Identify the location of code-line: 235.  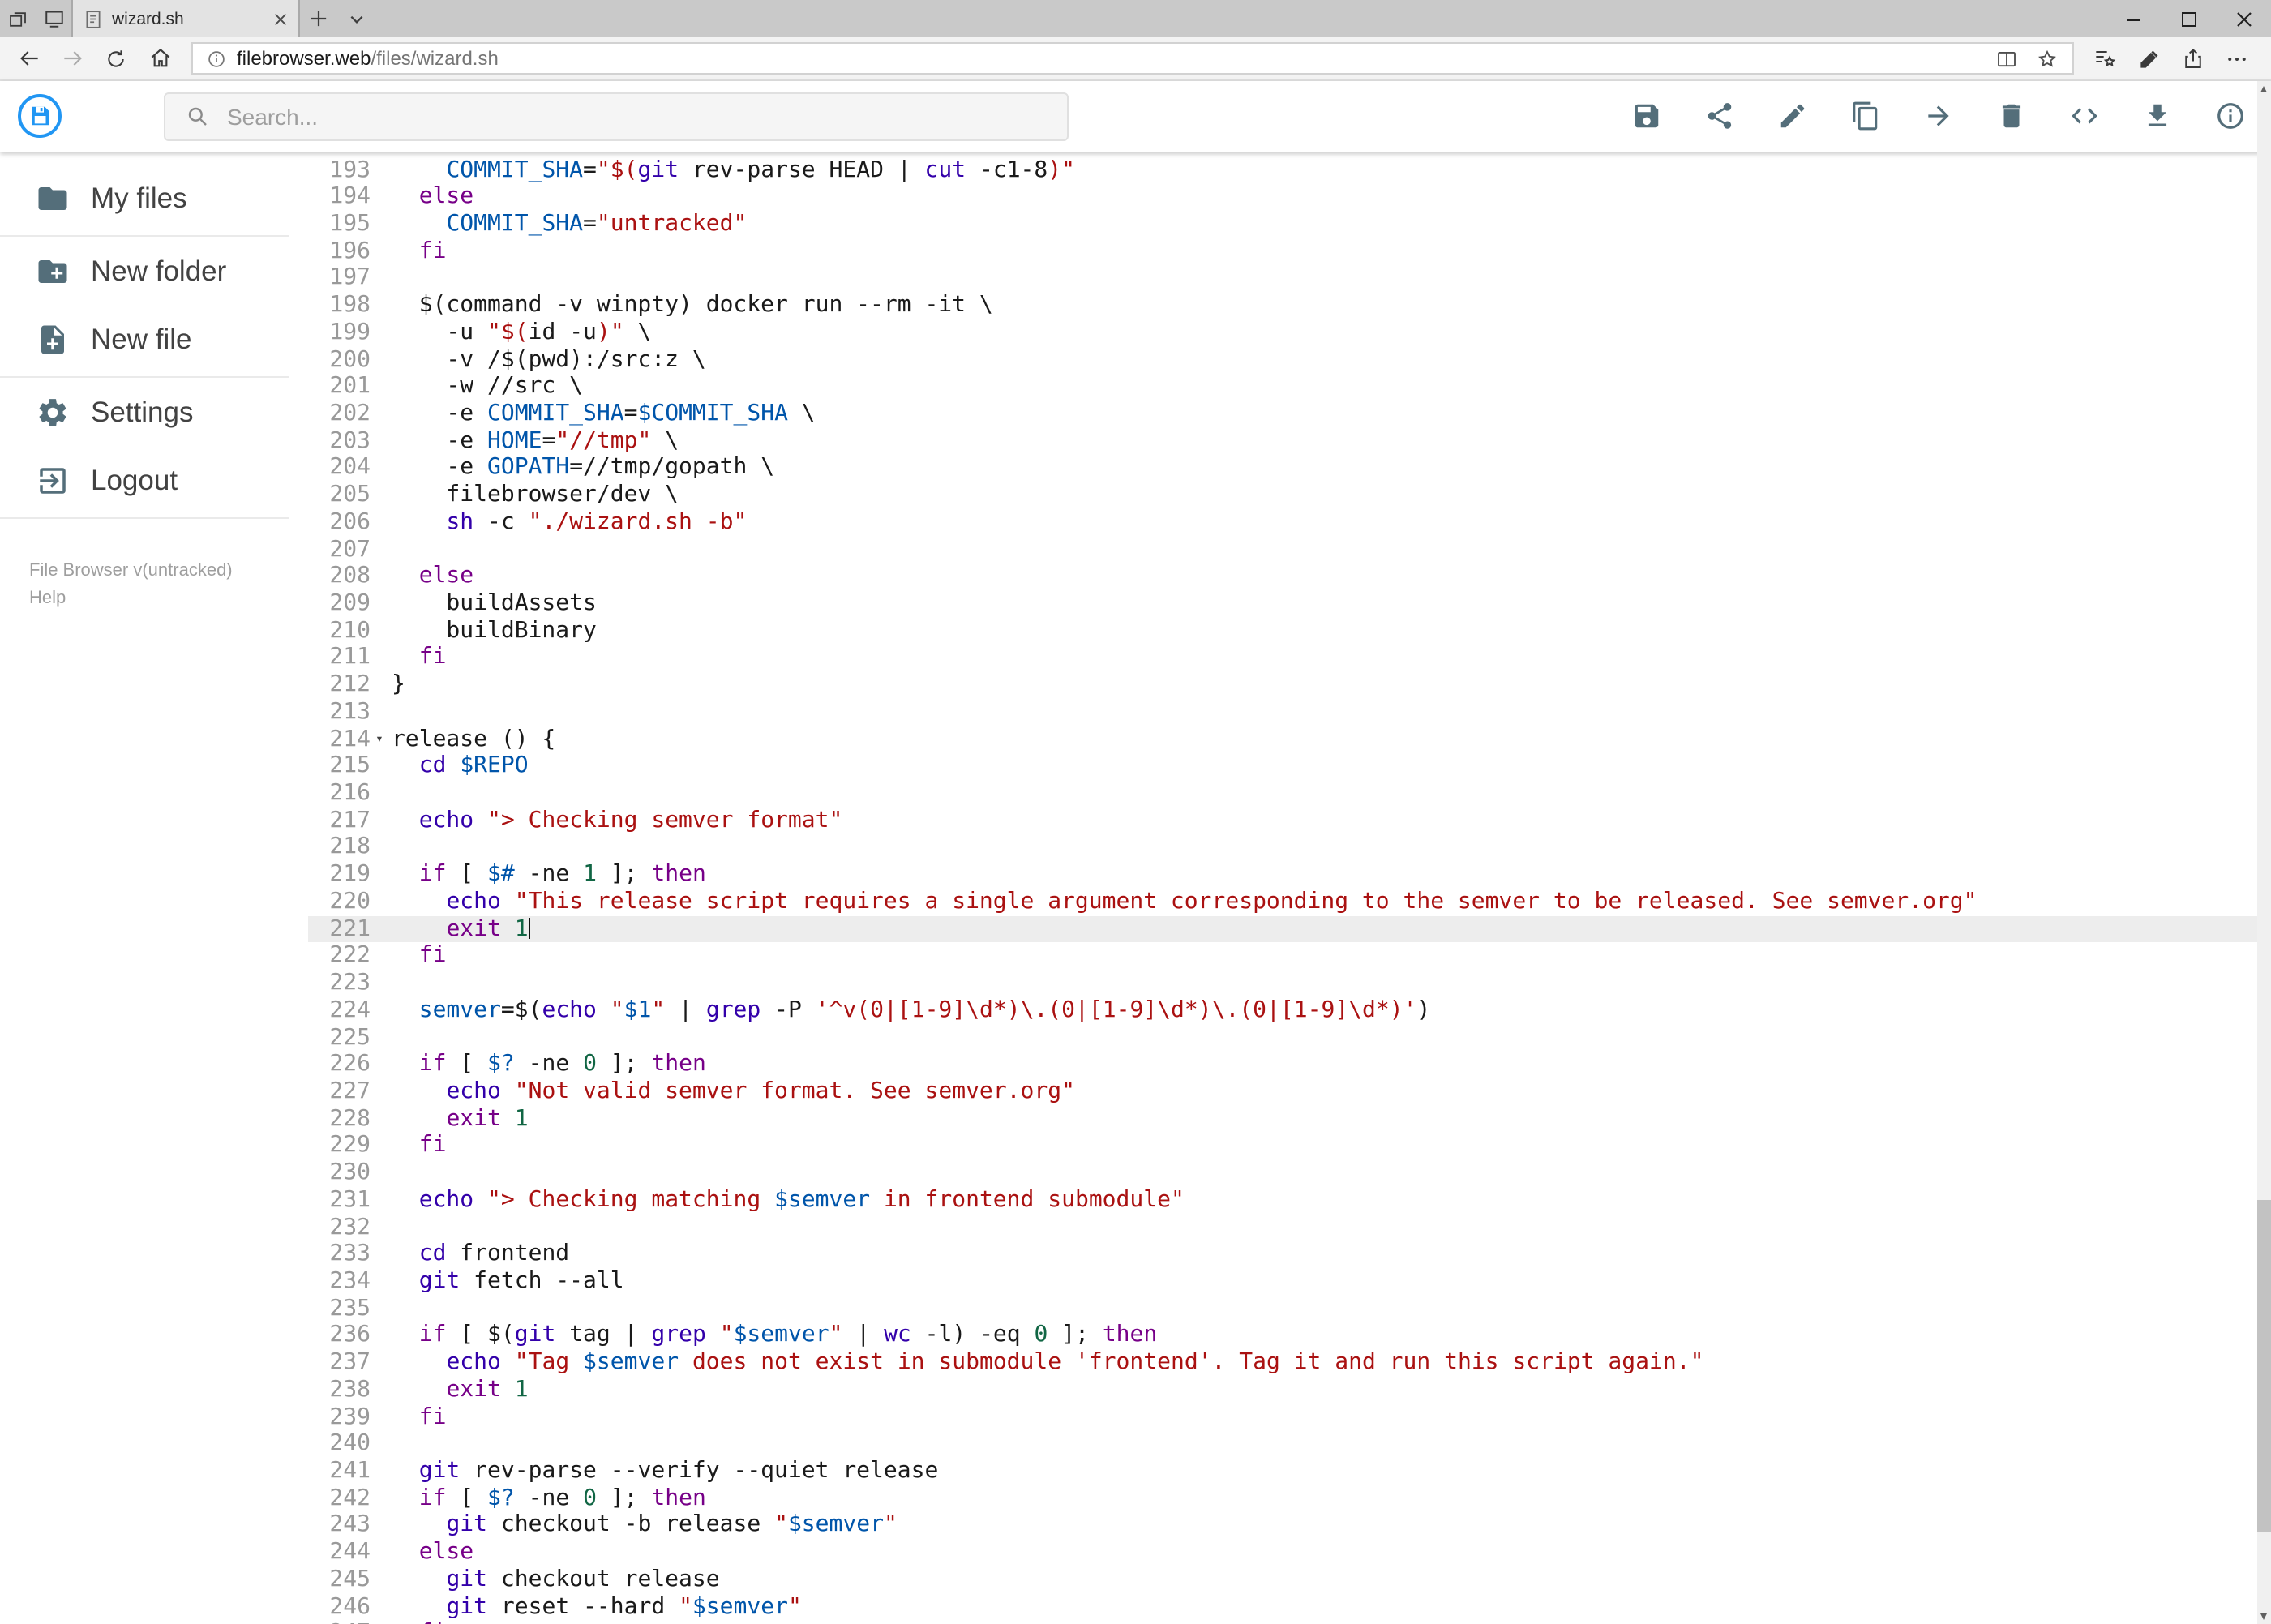
(1282, 1309).